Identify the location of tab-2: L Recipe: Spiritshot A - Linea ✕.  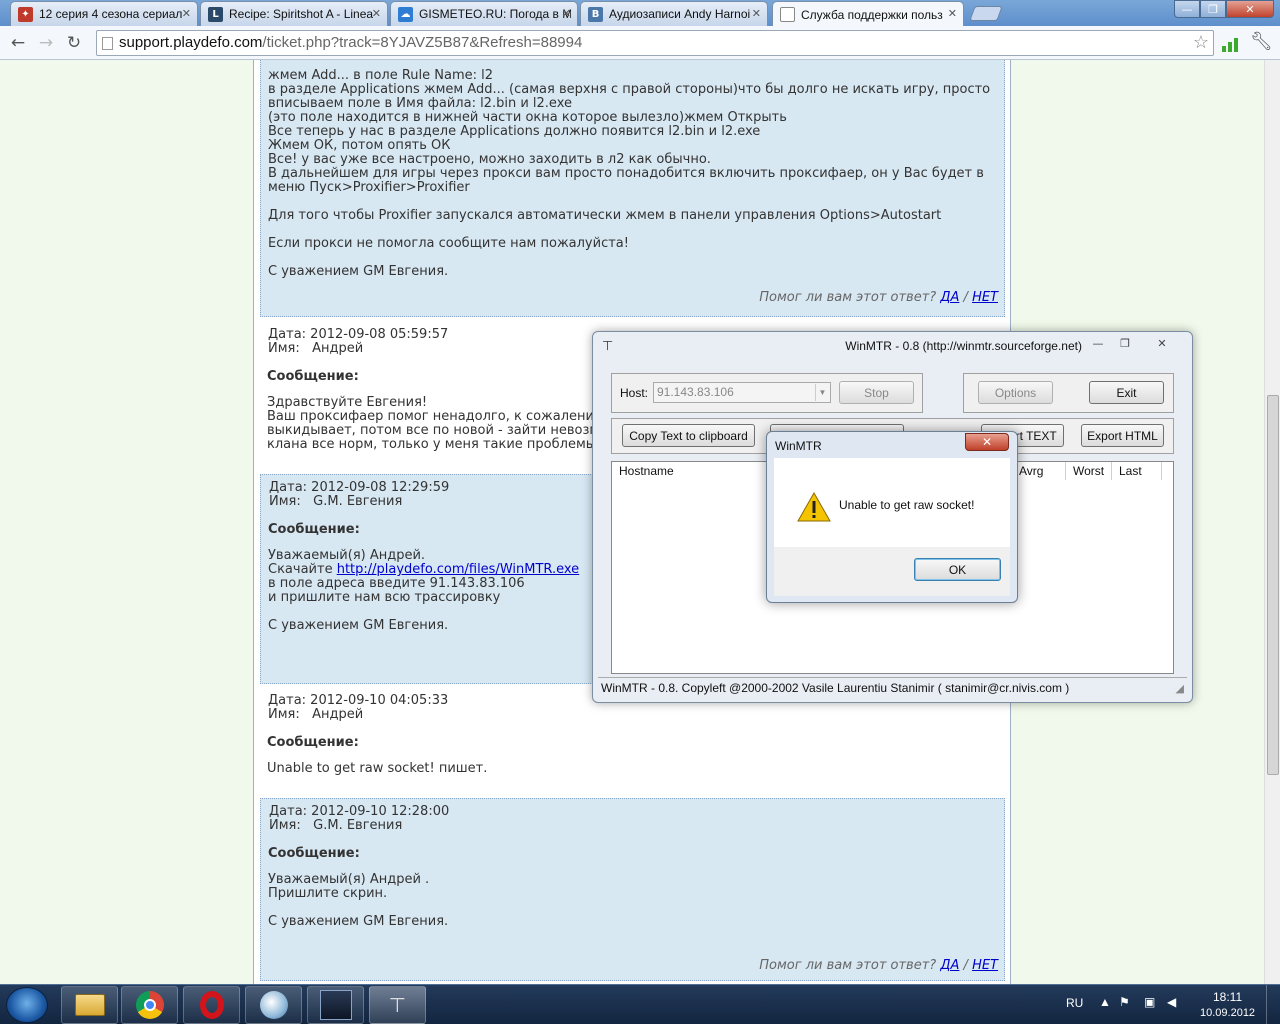
(294, 13).